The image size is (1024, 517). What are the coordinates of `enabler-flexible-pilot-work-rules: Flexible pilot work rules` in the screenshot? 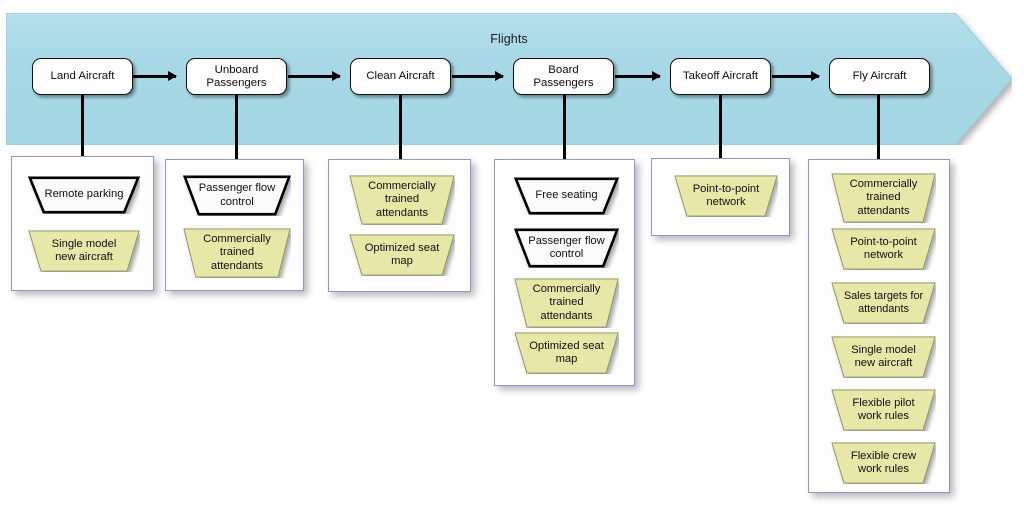 It's located at (883, 410).